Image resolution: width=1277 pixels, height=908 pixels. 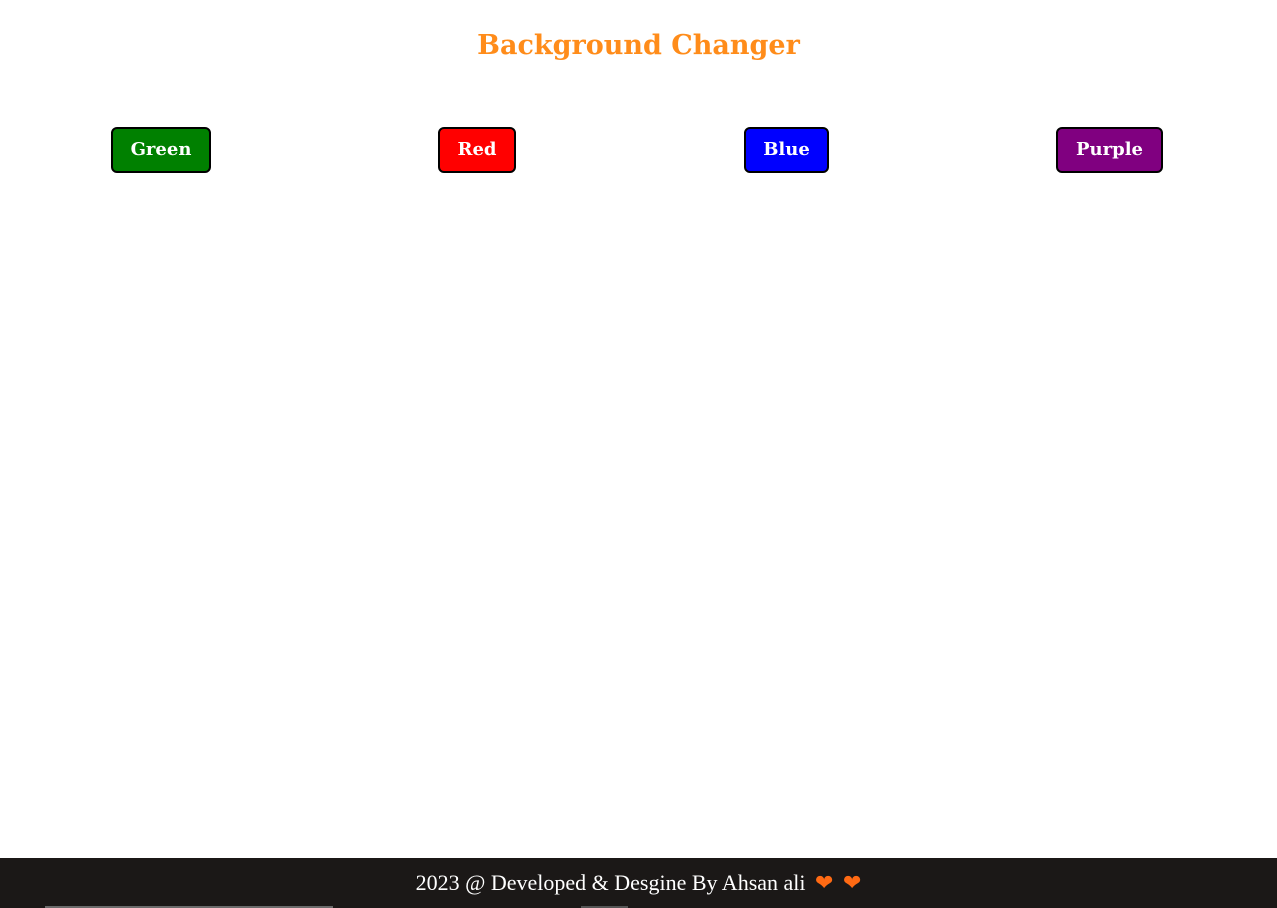 I want to click on green-button: Green, so click(x=161, y=150).